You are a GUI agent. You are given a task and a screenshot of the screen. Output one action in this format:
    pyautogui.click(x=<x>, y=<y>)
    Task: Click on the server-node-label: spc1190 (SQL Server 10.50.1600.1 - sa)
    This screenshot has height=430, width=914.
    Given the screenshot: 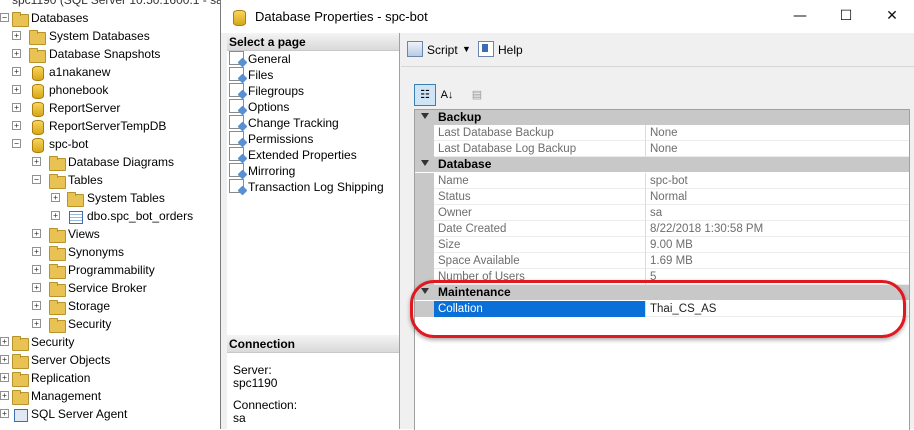 What is the action you would take?
    pyautogui.click(x=117, y=3)
    